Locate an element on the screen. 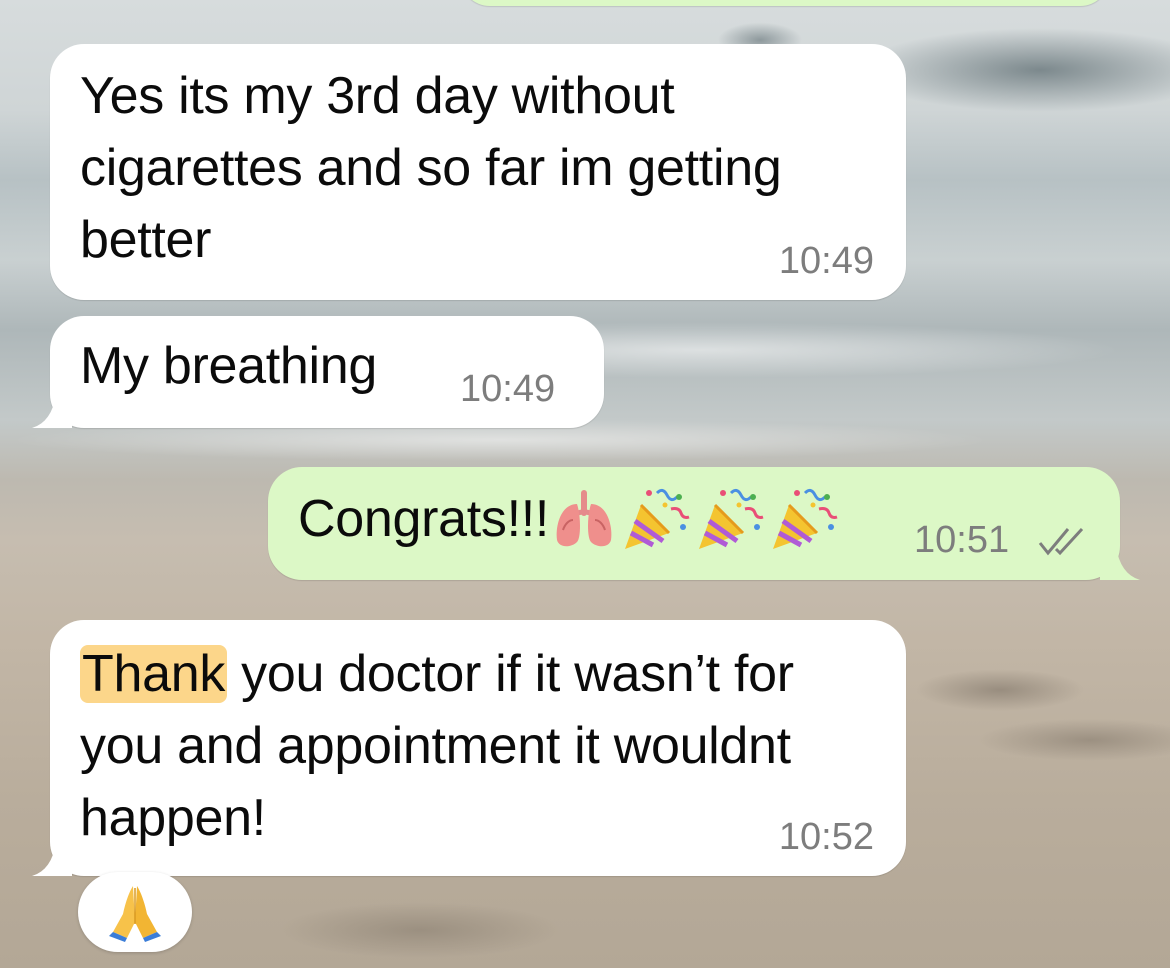 The image size is (1170, 968). message-bubble-3: Congrats!!! 10:51 is located at coordinates (694, 523).